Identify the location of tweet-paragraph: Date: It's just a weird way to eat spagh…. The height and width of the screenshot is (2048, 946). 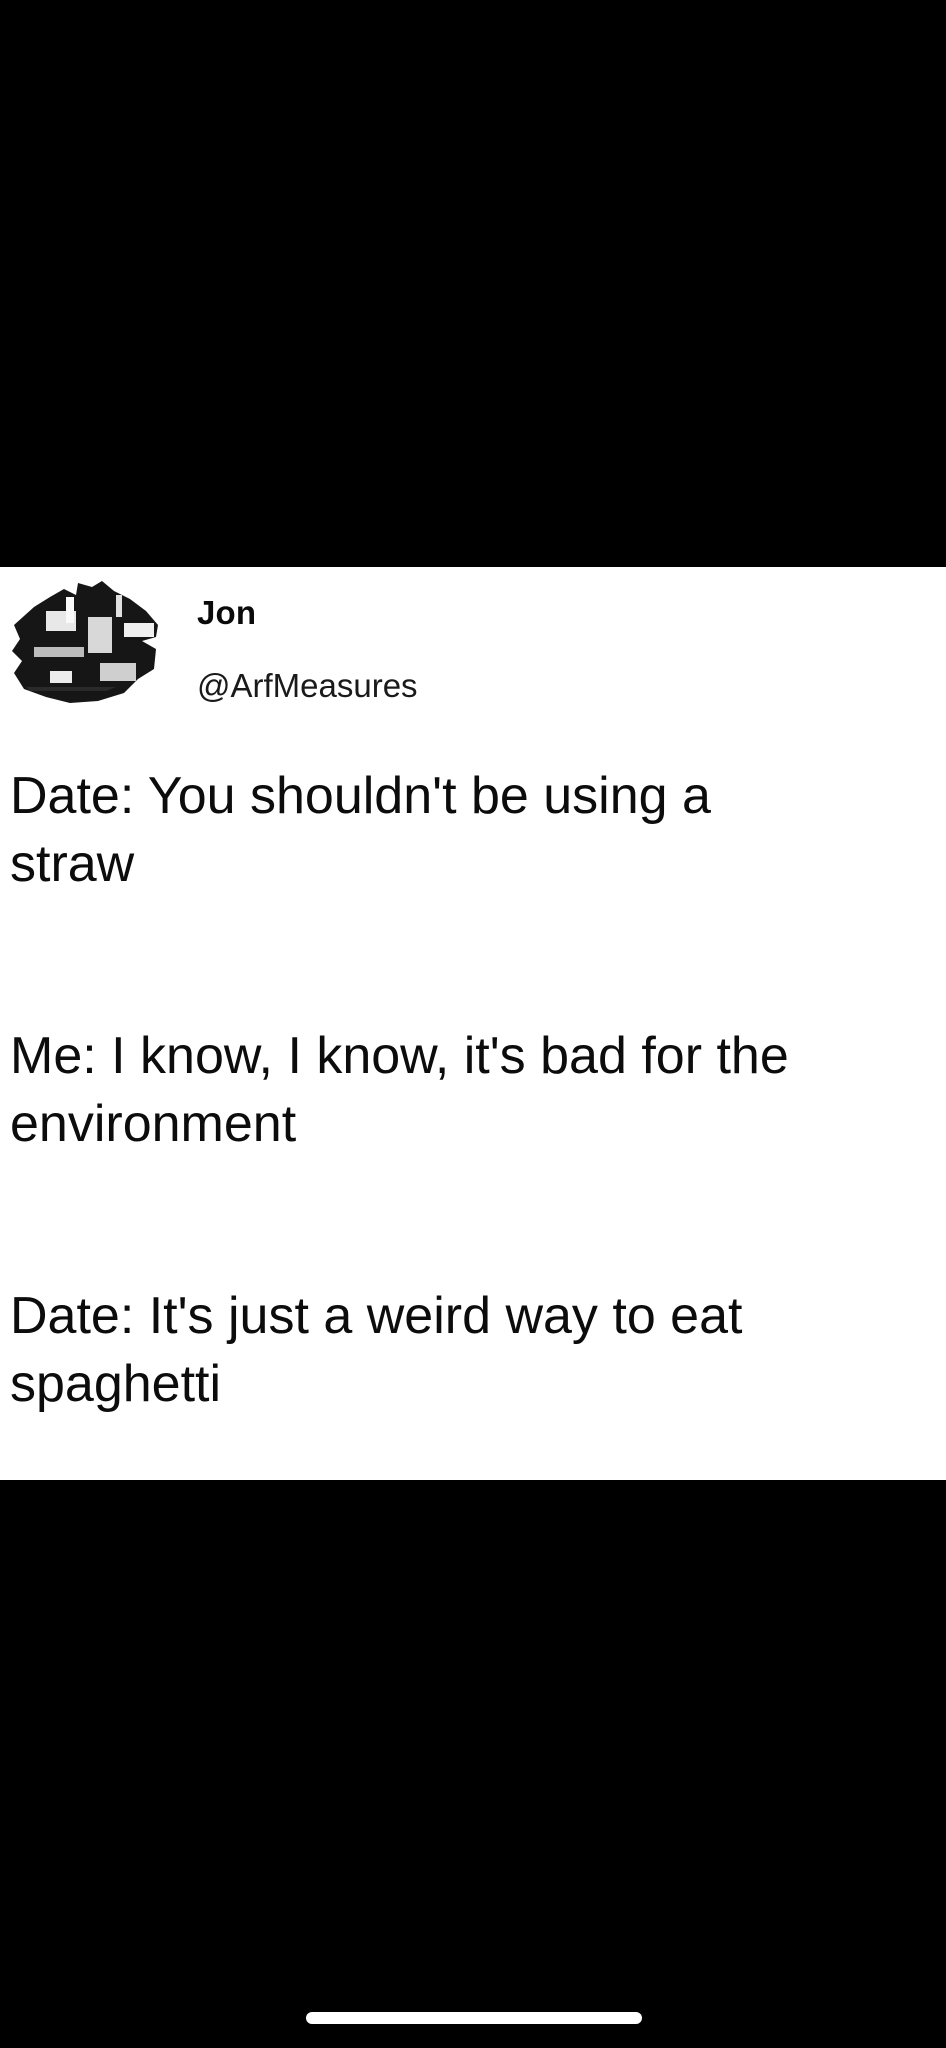
(475, 1350).